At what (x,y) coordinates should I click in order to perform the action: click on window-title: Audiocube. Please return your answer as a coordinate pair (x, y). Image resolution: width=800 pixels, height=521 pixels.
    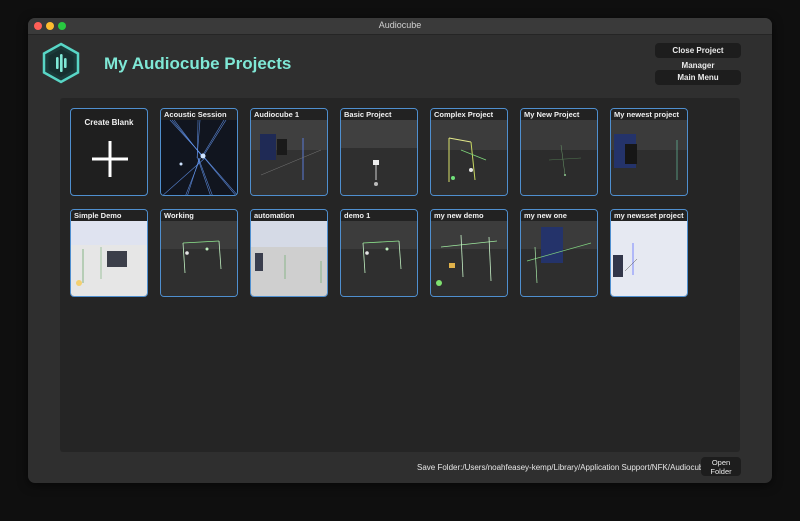
    Looking at the image, I should click on (400, 25).